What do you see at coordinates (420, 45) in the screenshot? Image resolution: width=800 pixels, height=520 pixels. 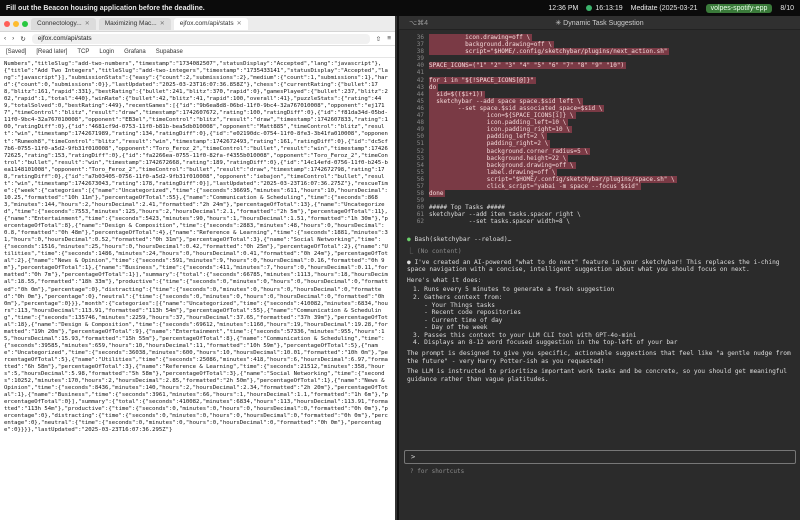 I see `line-number: 37` at bounding box center [420, 45].